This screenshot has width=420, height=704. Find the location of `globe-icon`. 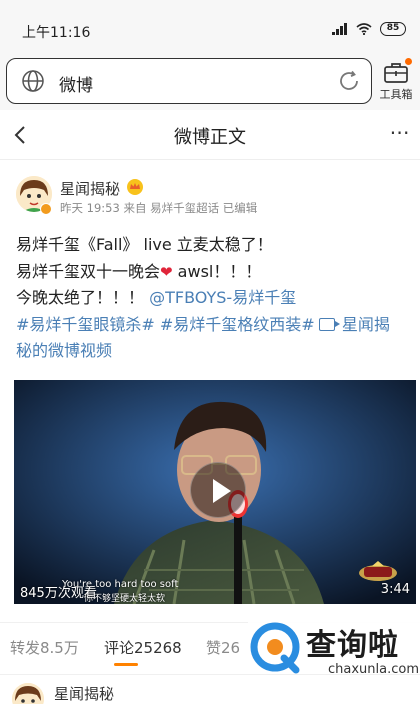

globe-icon is located at coordinates (33, 81).